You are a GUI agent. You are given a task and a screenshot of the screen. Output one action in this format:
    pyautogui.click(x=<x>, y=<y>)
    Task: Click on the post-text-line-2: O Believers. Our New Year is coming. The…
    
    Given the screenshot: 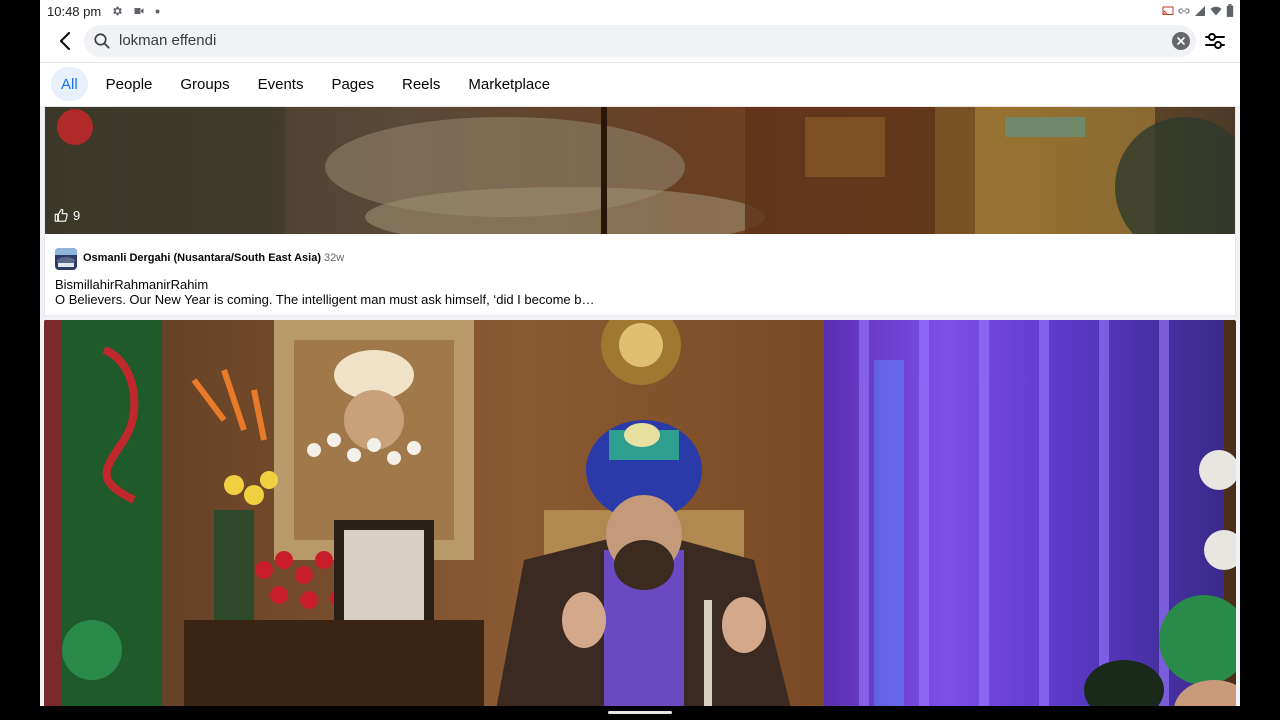 What is the action you would take?
    pyautogui.click(x=325, y=299)
    